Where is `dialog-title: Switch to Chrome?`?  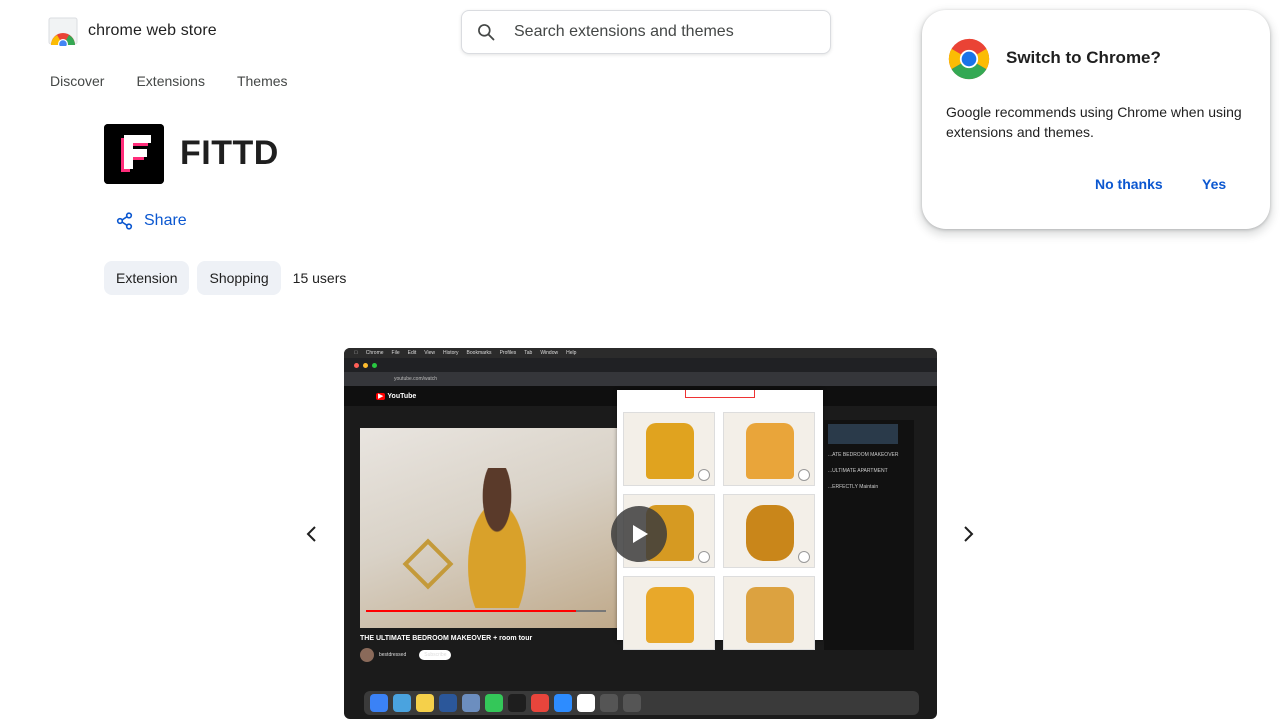
dialog-title: Switch to Chrome? is located at coordinates (1083, 57).